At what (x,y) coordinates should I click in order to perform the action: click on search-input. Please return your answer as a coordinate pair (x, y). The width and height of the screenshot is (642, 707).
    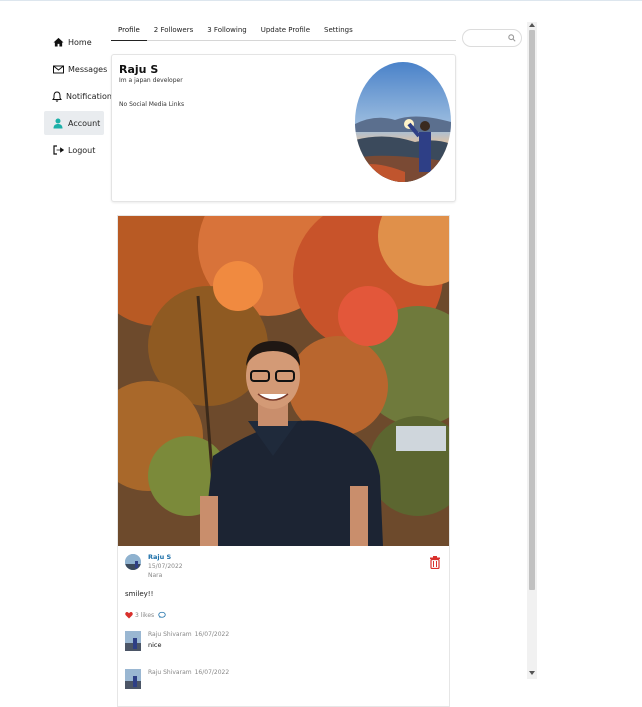
    Looking at the image, I should click on (490, 38).